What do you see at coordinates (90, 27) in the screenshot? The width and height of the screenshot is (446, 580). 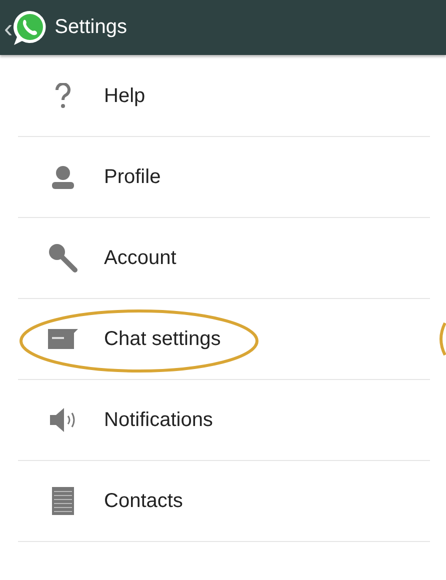 I see `screen-title: Settings` at bounding box center [90, 27].